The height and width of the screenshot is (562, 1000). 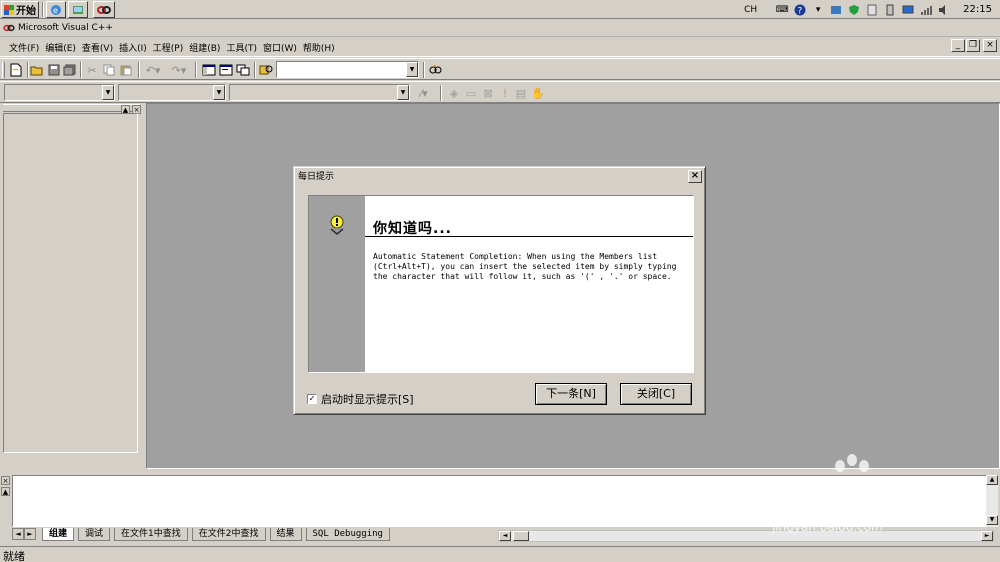 I want to click on open-folder-icon, so click(x=37, y=70).